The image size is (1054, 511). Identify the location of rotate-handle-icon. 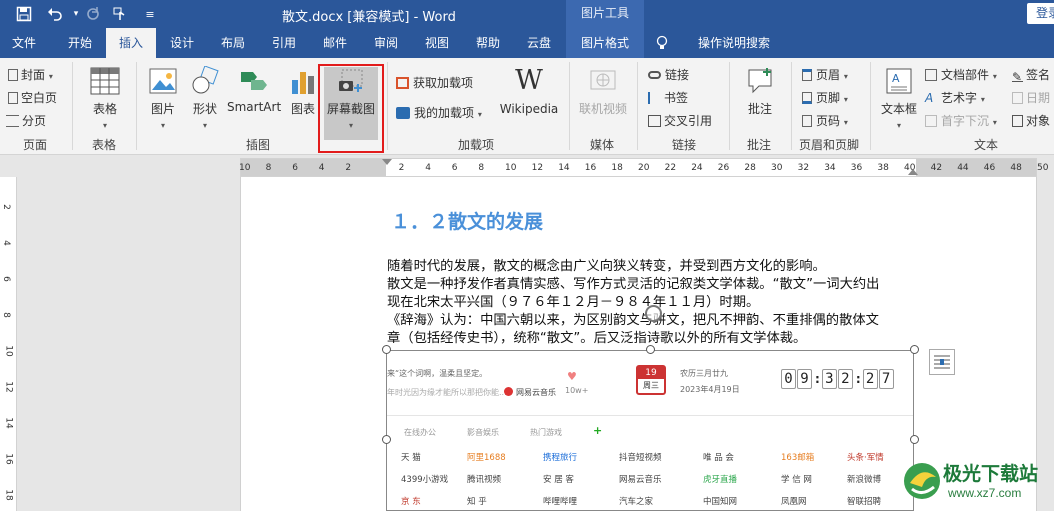
(653, 313).